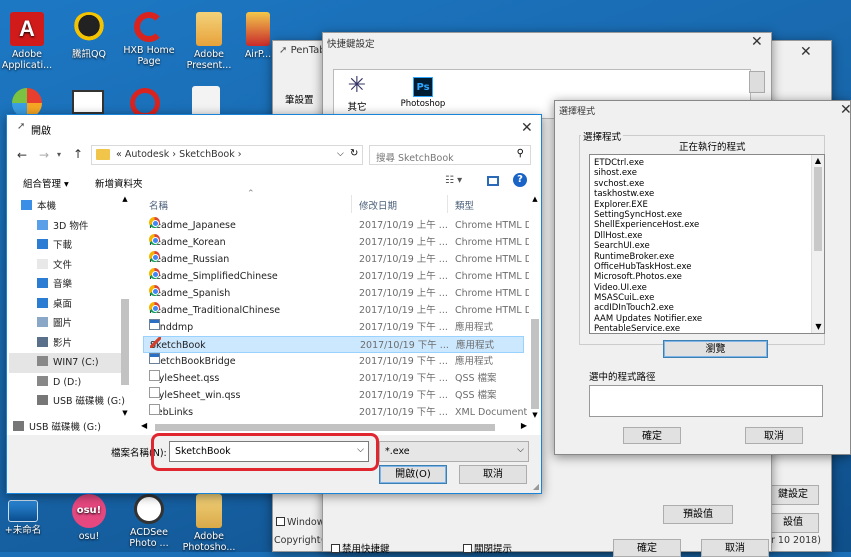 The height and width of the screenshot is (557, 851). What do you see at coordinates (69, 305) in the screenshot?
I see `nav-item: 桌面` at bounding box center [69, 305].